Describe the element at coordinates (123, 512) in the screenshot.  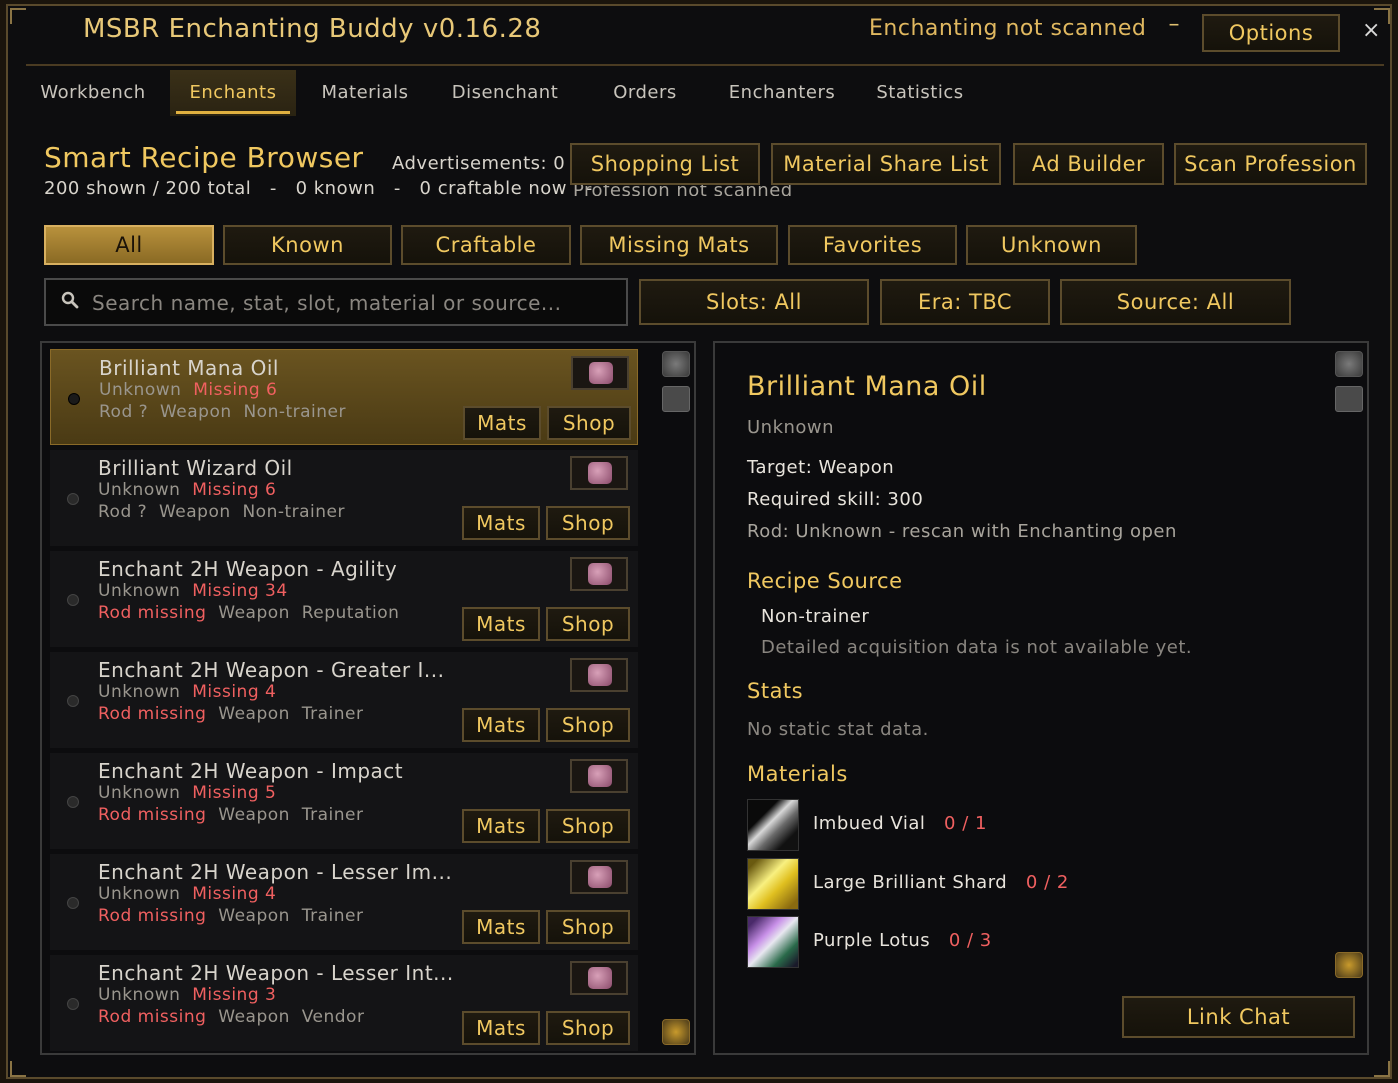
I see `recipe-rod: Rod ?` at that location.